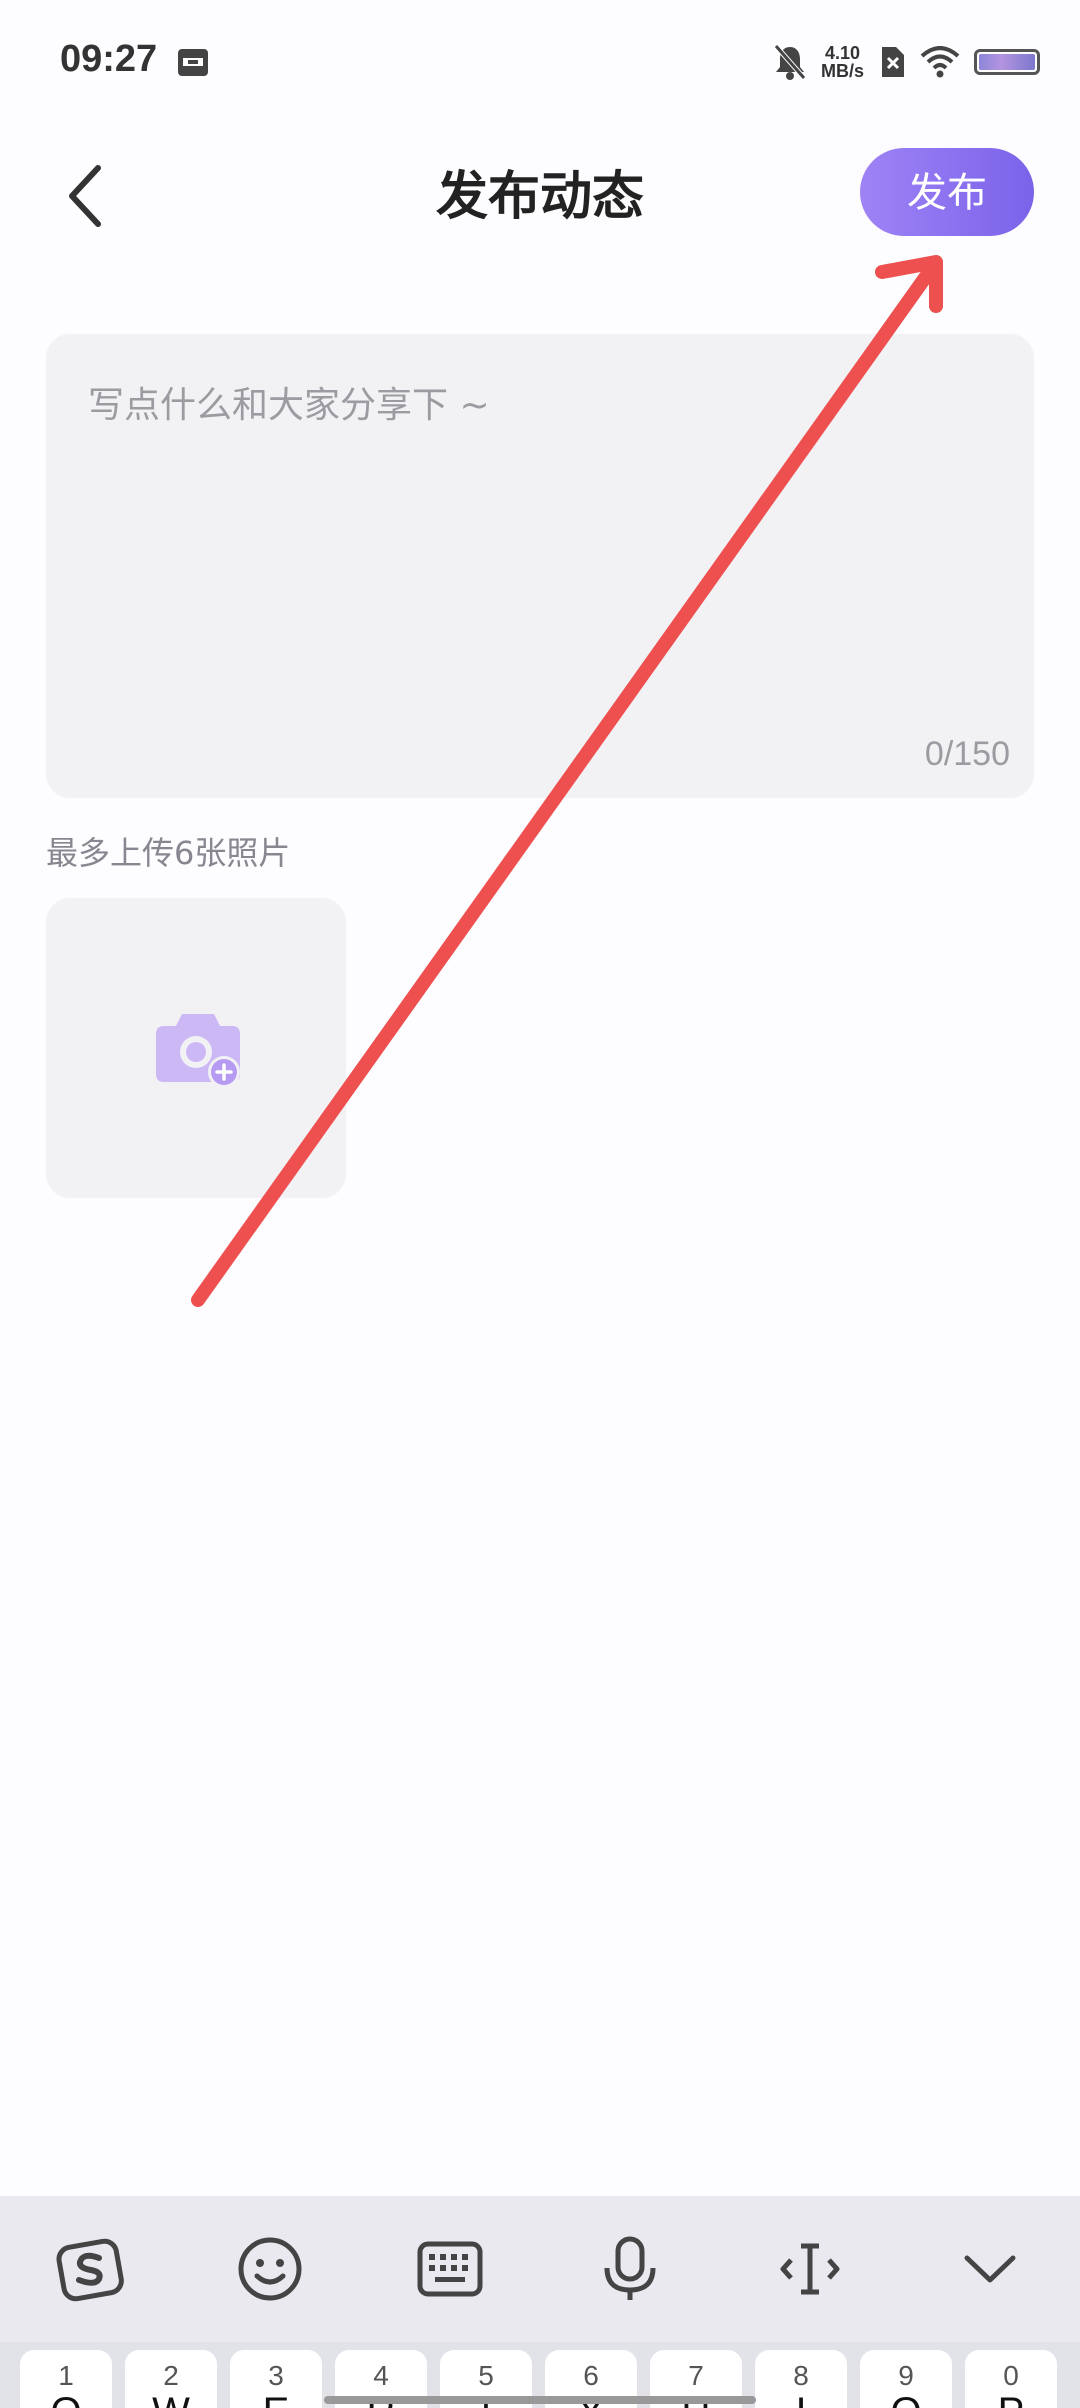 This screenshot has width=1080, height=2408. Describe the element at coordinates (940, 62) in the screenshot. I see `wifi-icon` at that location.